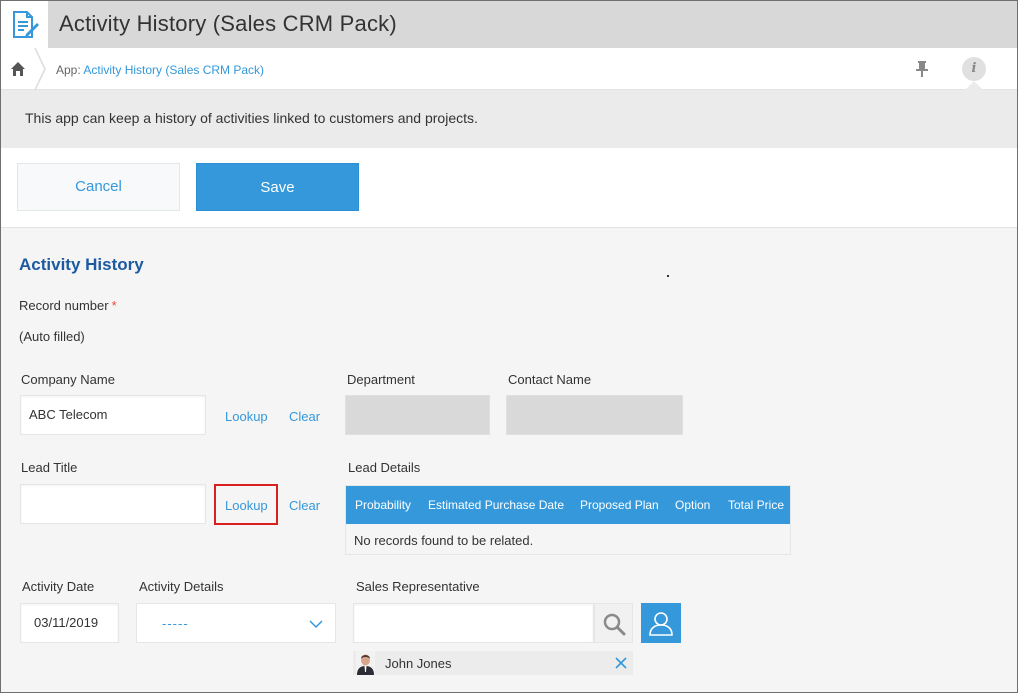  Describe the element at coordinates (64, 305) in the screenshot. I see `record-number-label-text: Record number` at that location.